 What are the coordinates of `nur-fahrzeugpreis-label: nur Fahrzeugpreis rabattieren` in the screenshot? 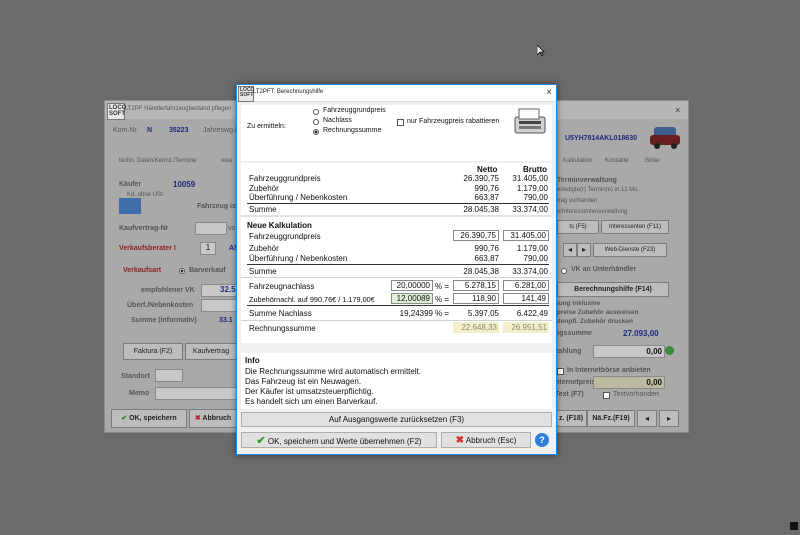 It's located at (453, 121).